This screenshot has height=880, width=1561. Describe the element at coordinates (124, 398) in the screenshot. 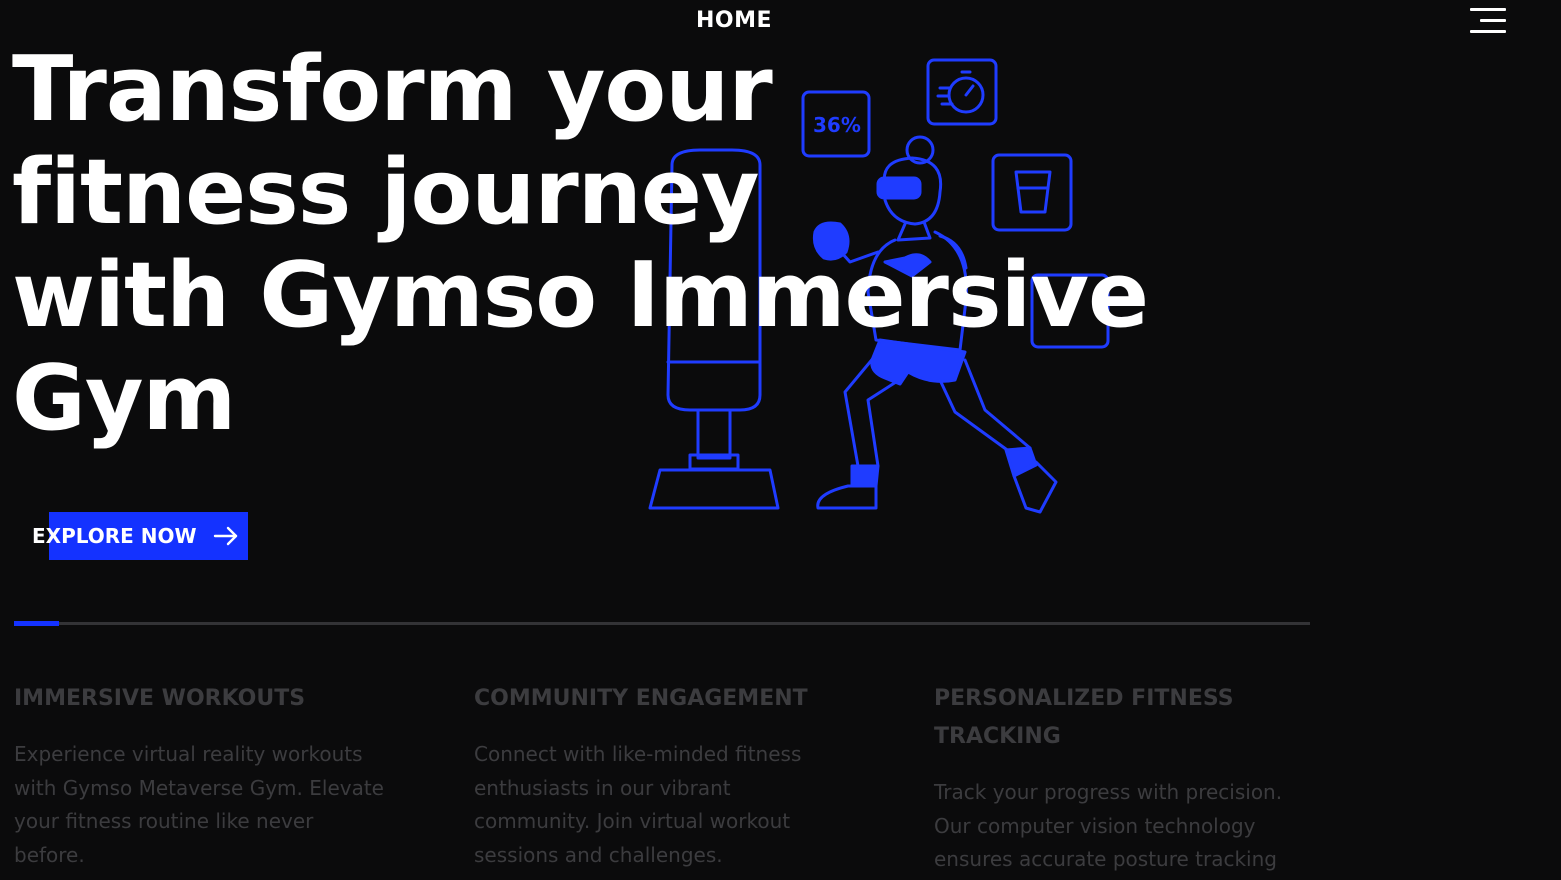

I see `hero-title-line: Gym` at that location.